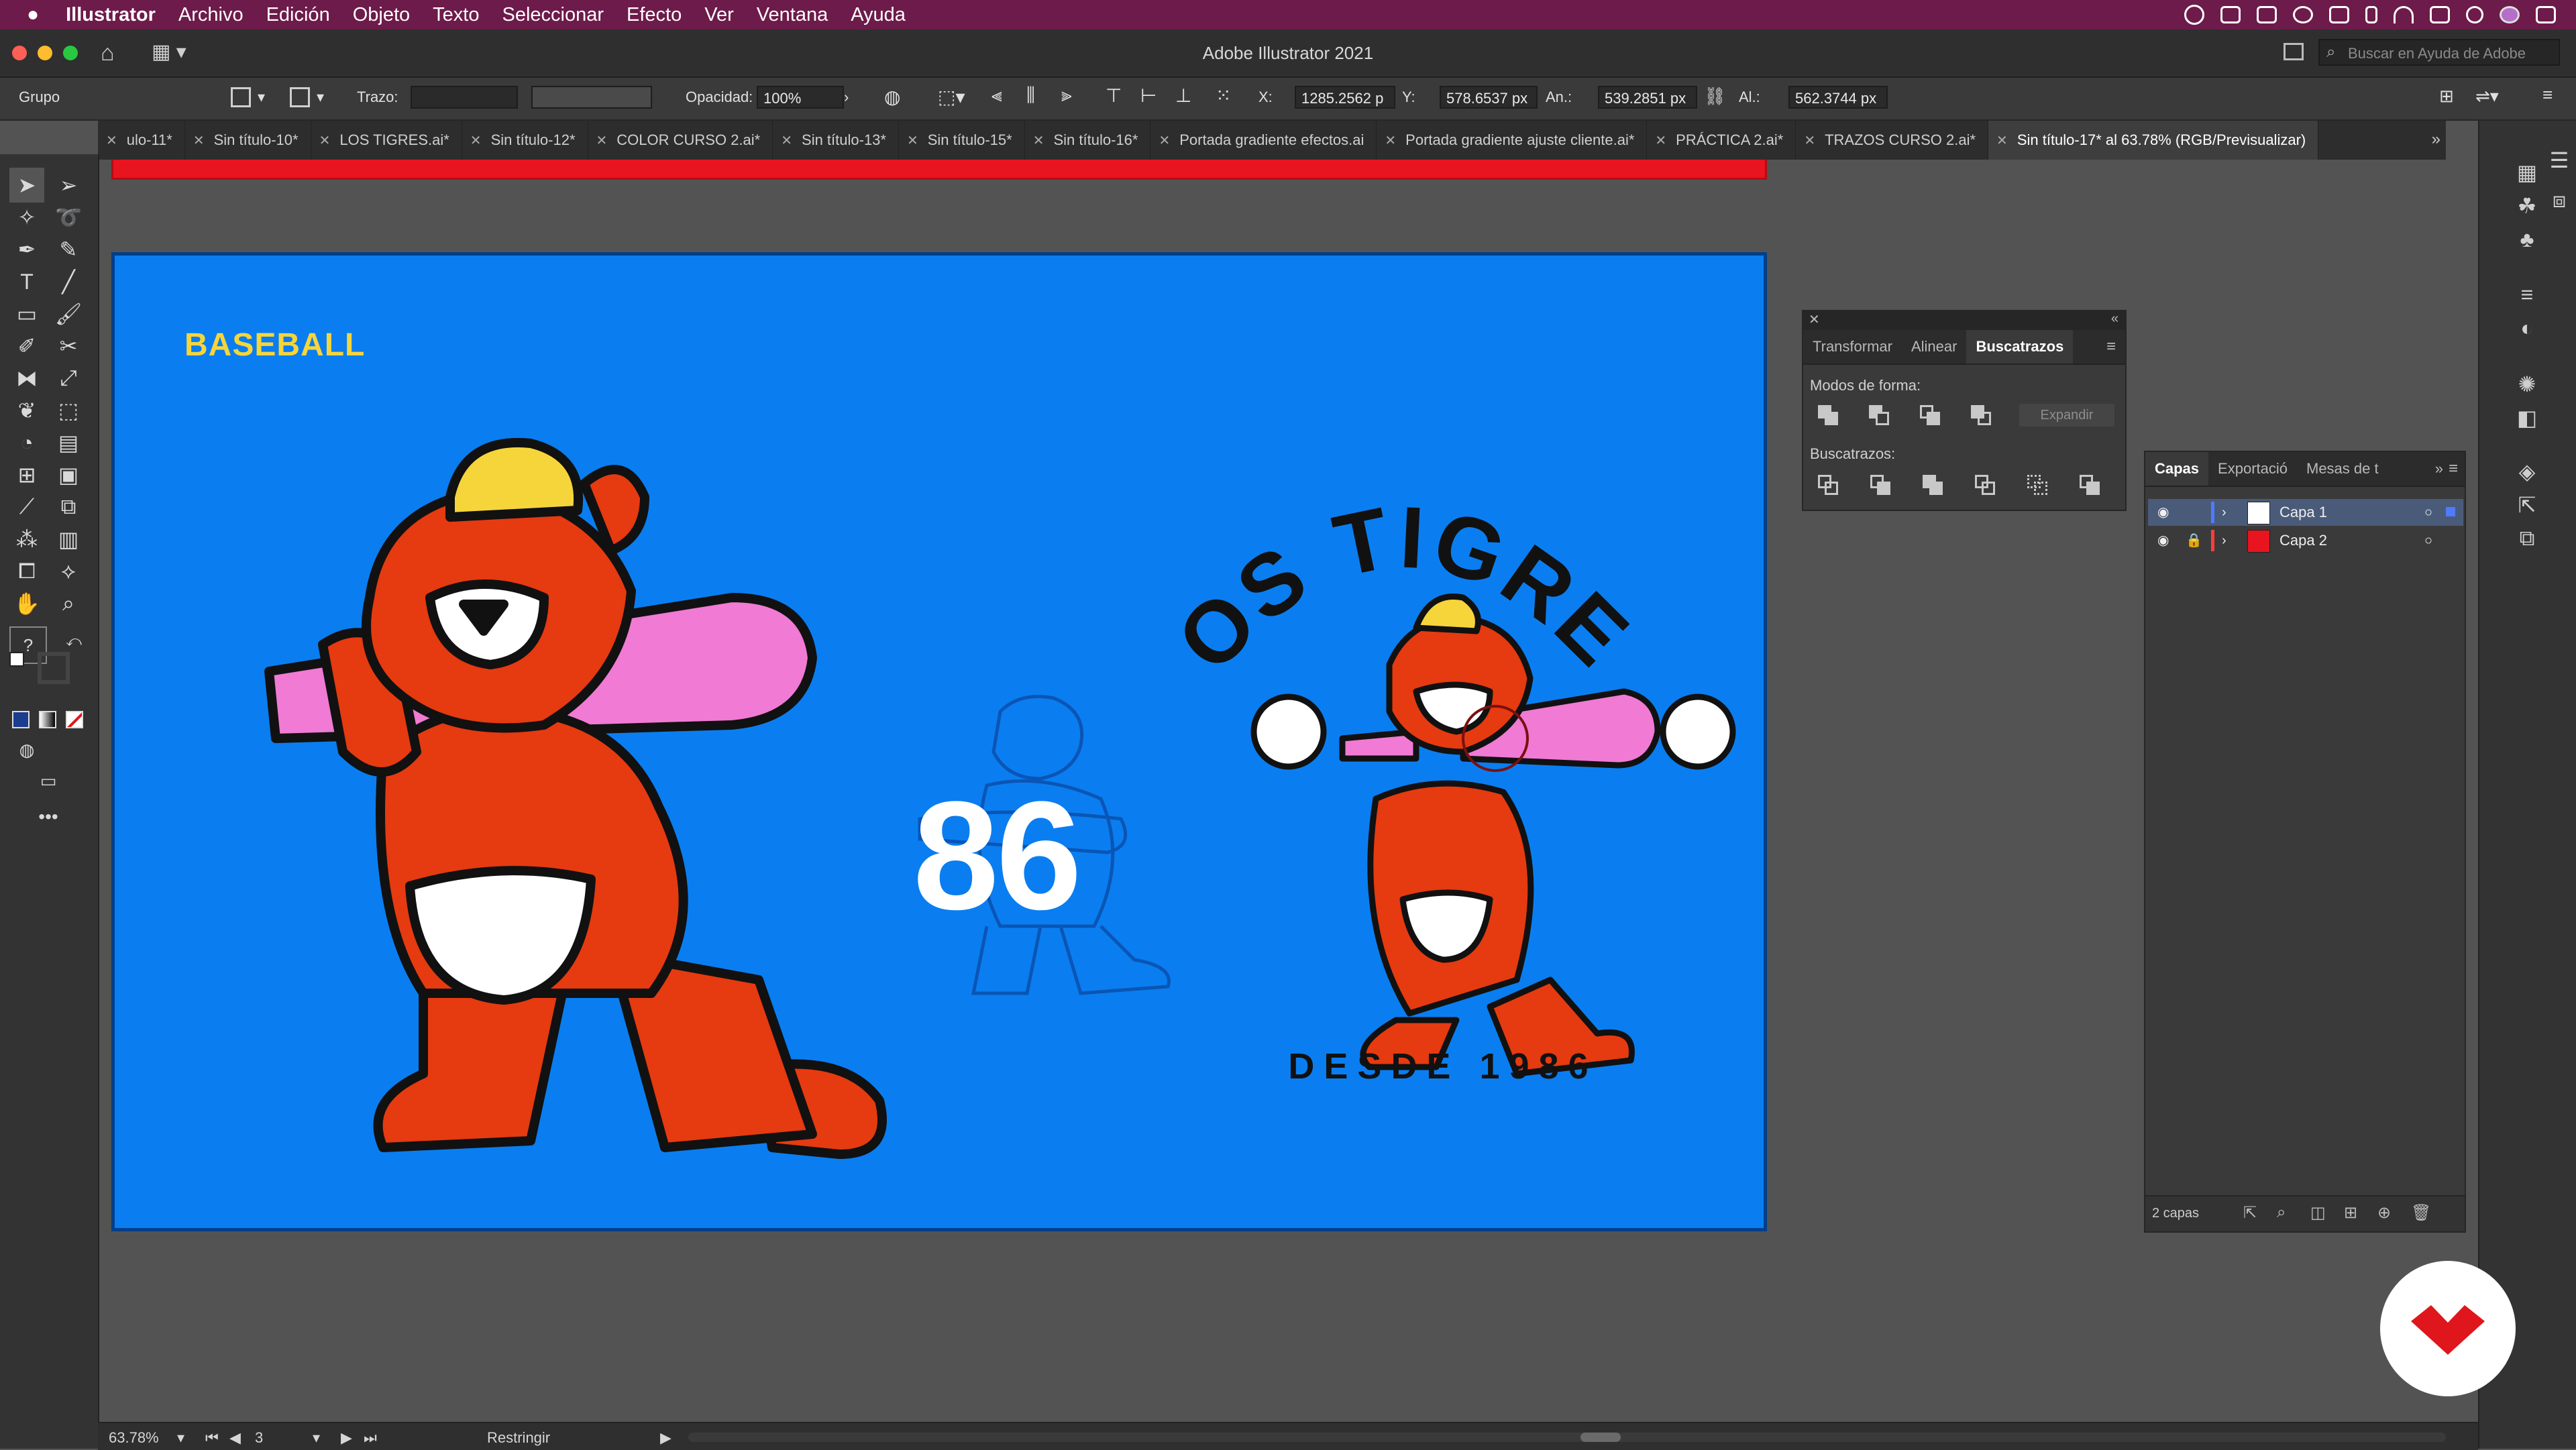 The width and height of the screenshot is (2576, 1450). What do you see at coordinates (2281, 1212) in the screenshot?
I see `locate-object-icon: ⌕` at bounding box center [2281, 1212].